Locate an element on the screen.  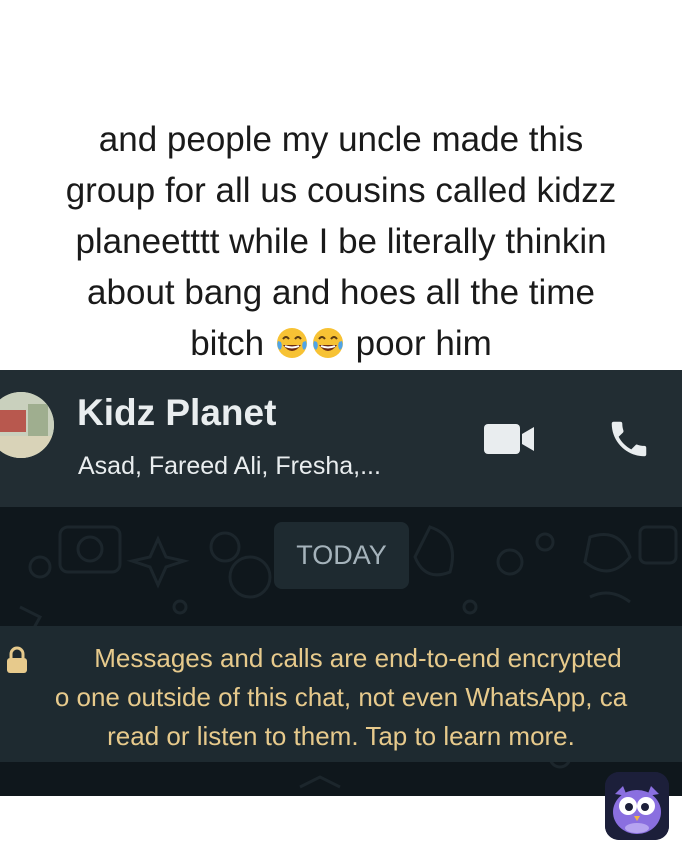
group-avatar is located at coordinates (27, 425).